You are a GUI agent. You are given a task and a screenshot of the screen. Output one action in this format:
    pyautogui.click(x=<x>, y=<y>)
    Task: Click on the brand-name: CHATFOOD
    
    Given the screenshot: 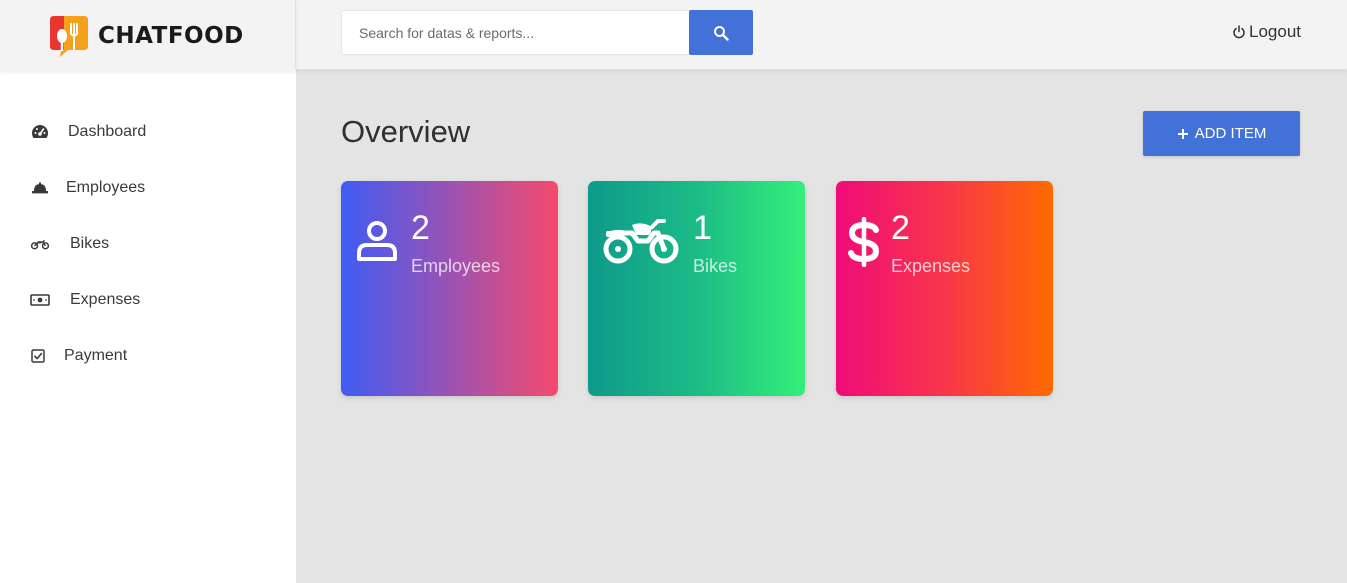 What is the action you would take?
    pyautogui.click(x=171, y=36)
    